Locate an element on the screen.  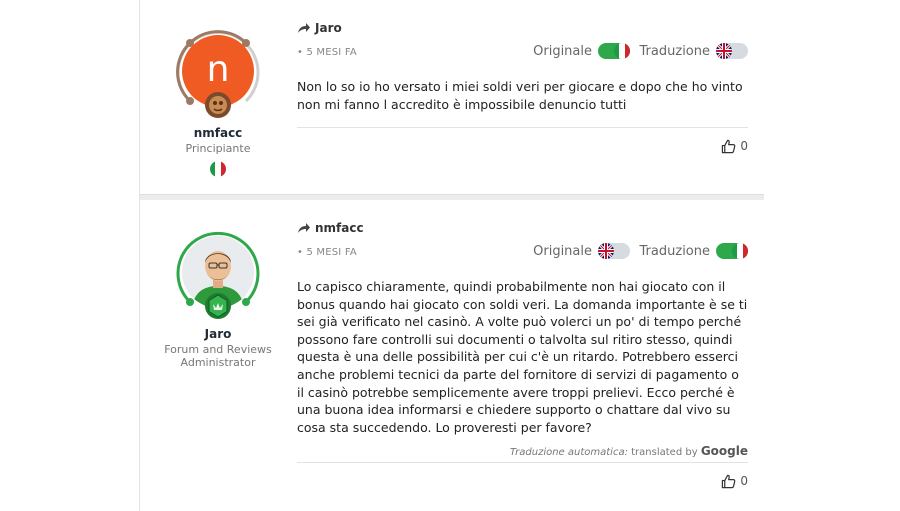
avatar is located at coordinates (218, 273).